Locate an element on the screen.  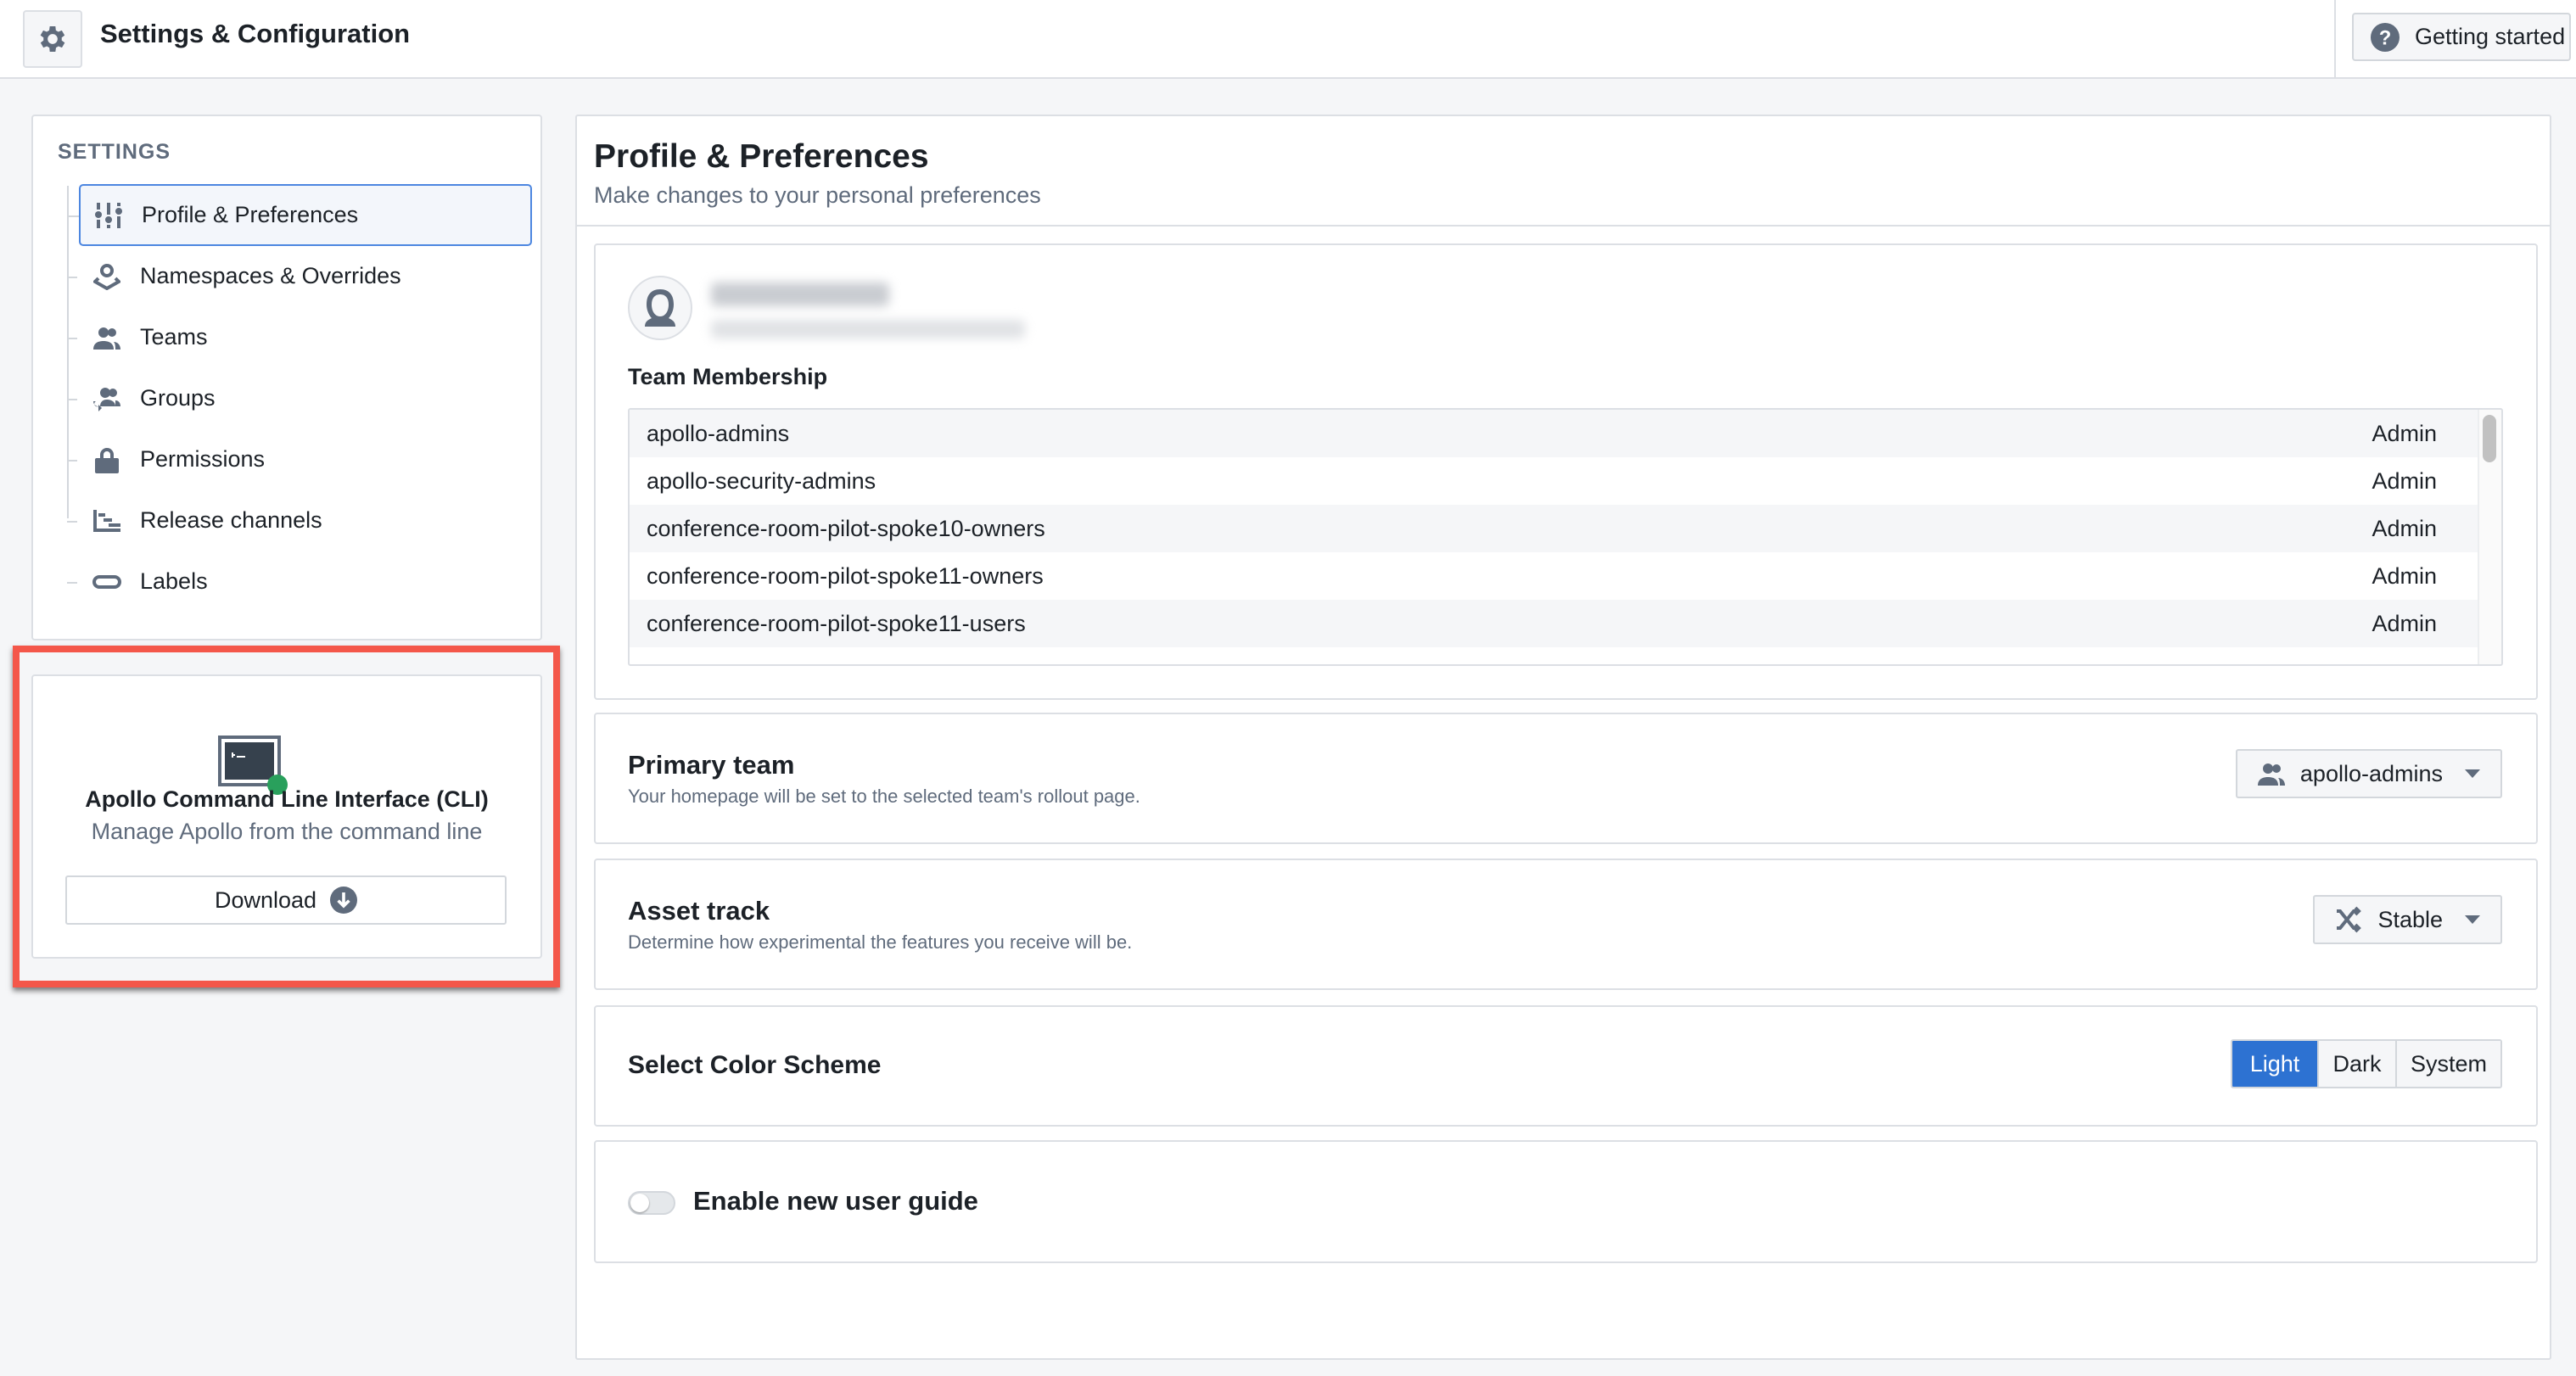
sliders-icon is located at coordinates (108, 215).